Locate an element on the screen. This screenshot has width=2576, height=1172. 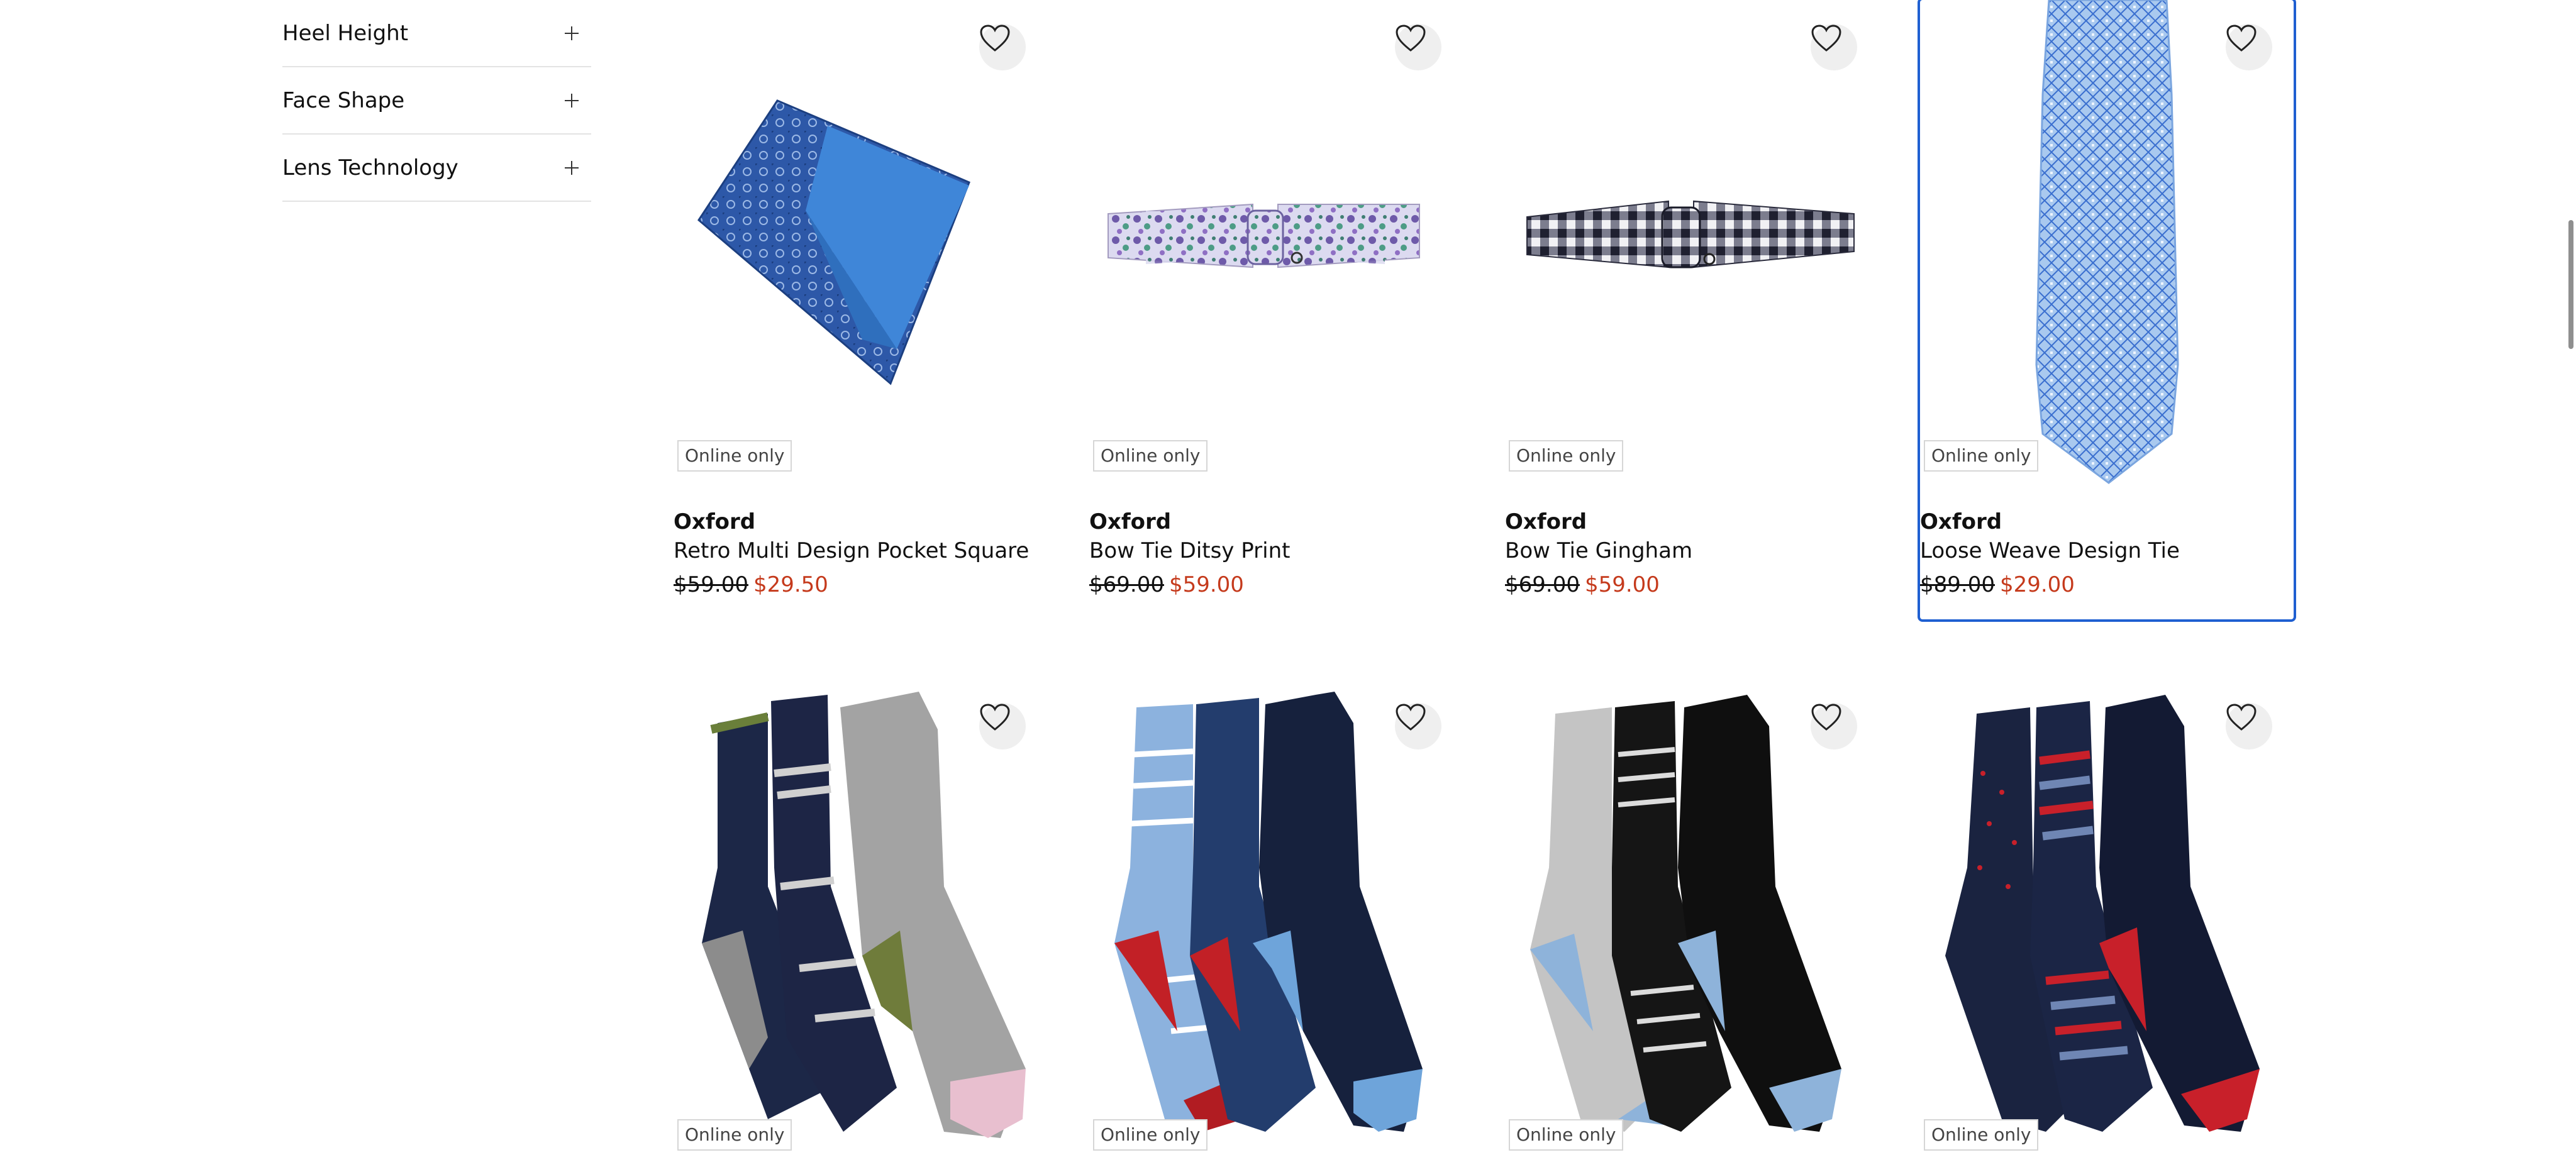
product-name: Bow Tie Gingham is located at coordinates (1598, 550).